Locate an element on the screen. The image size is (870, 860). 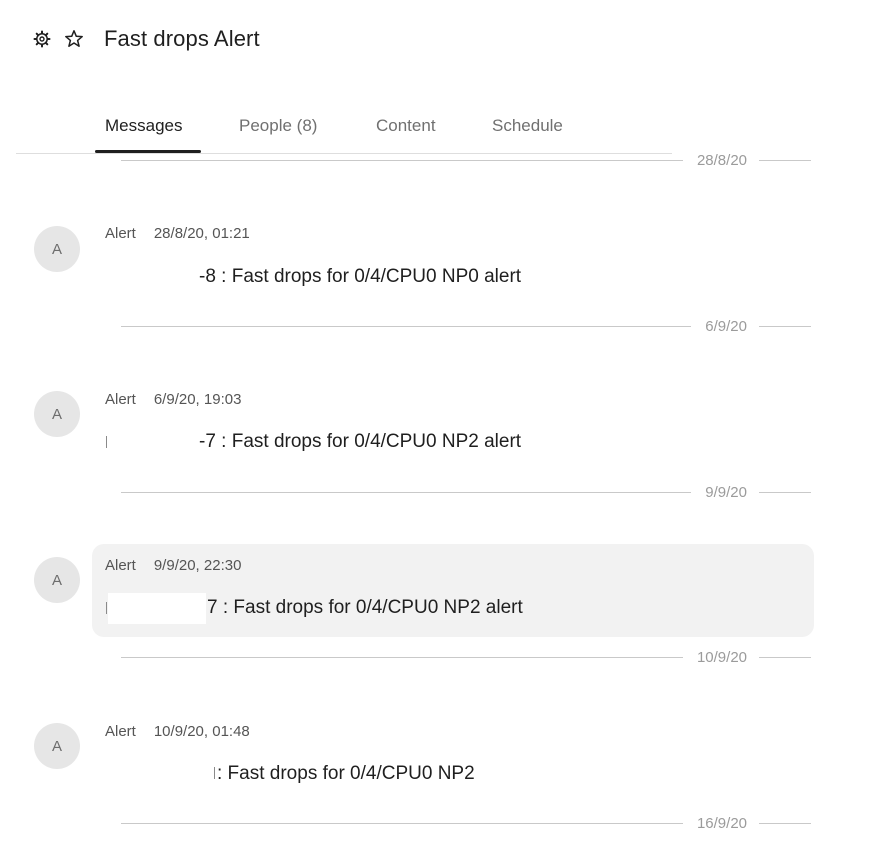
date-separator-label: 10/9/20 is located at coordinates (721, 657).